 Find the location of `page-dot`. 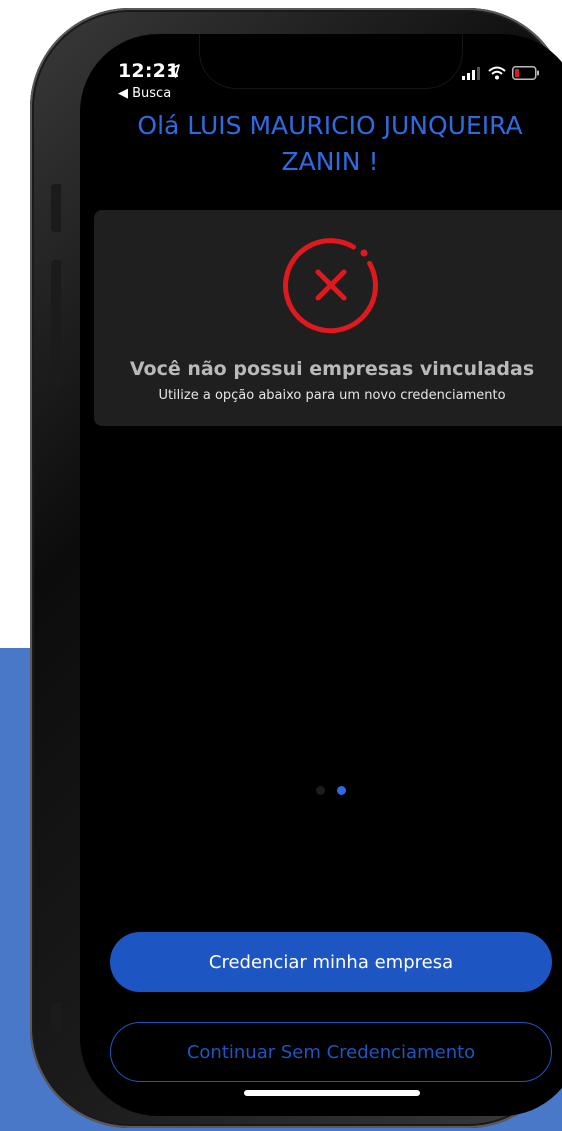

page-dot is located at coordinates (320, 790).